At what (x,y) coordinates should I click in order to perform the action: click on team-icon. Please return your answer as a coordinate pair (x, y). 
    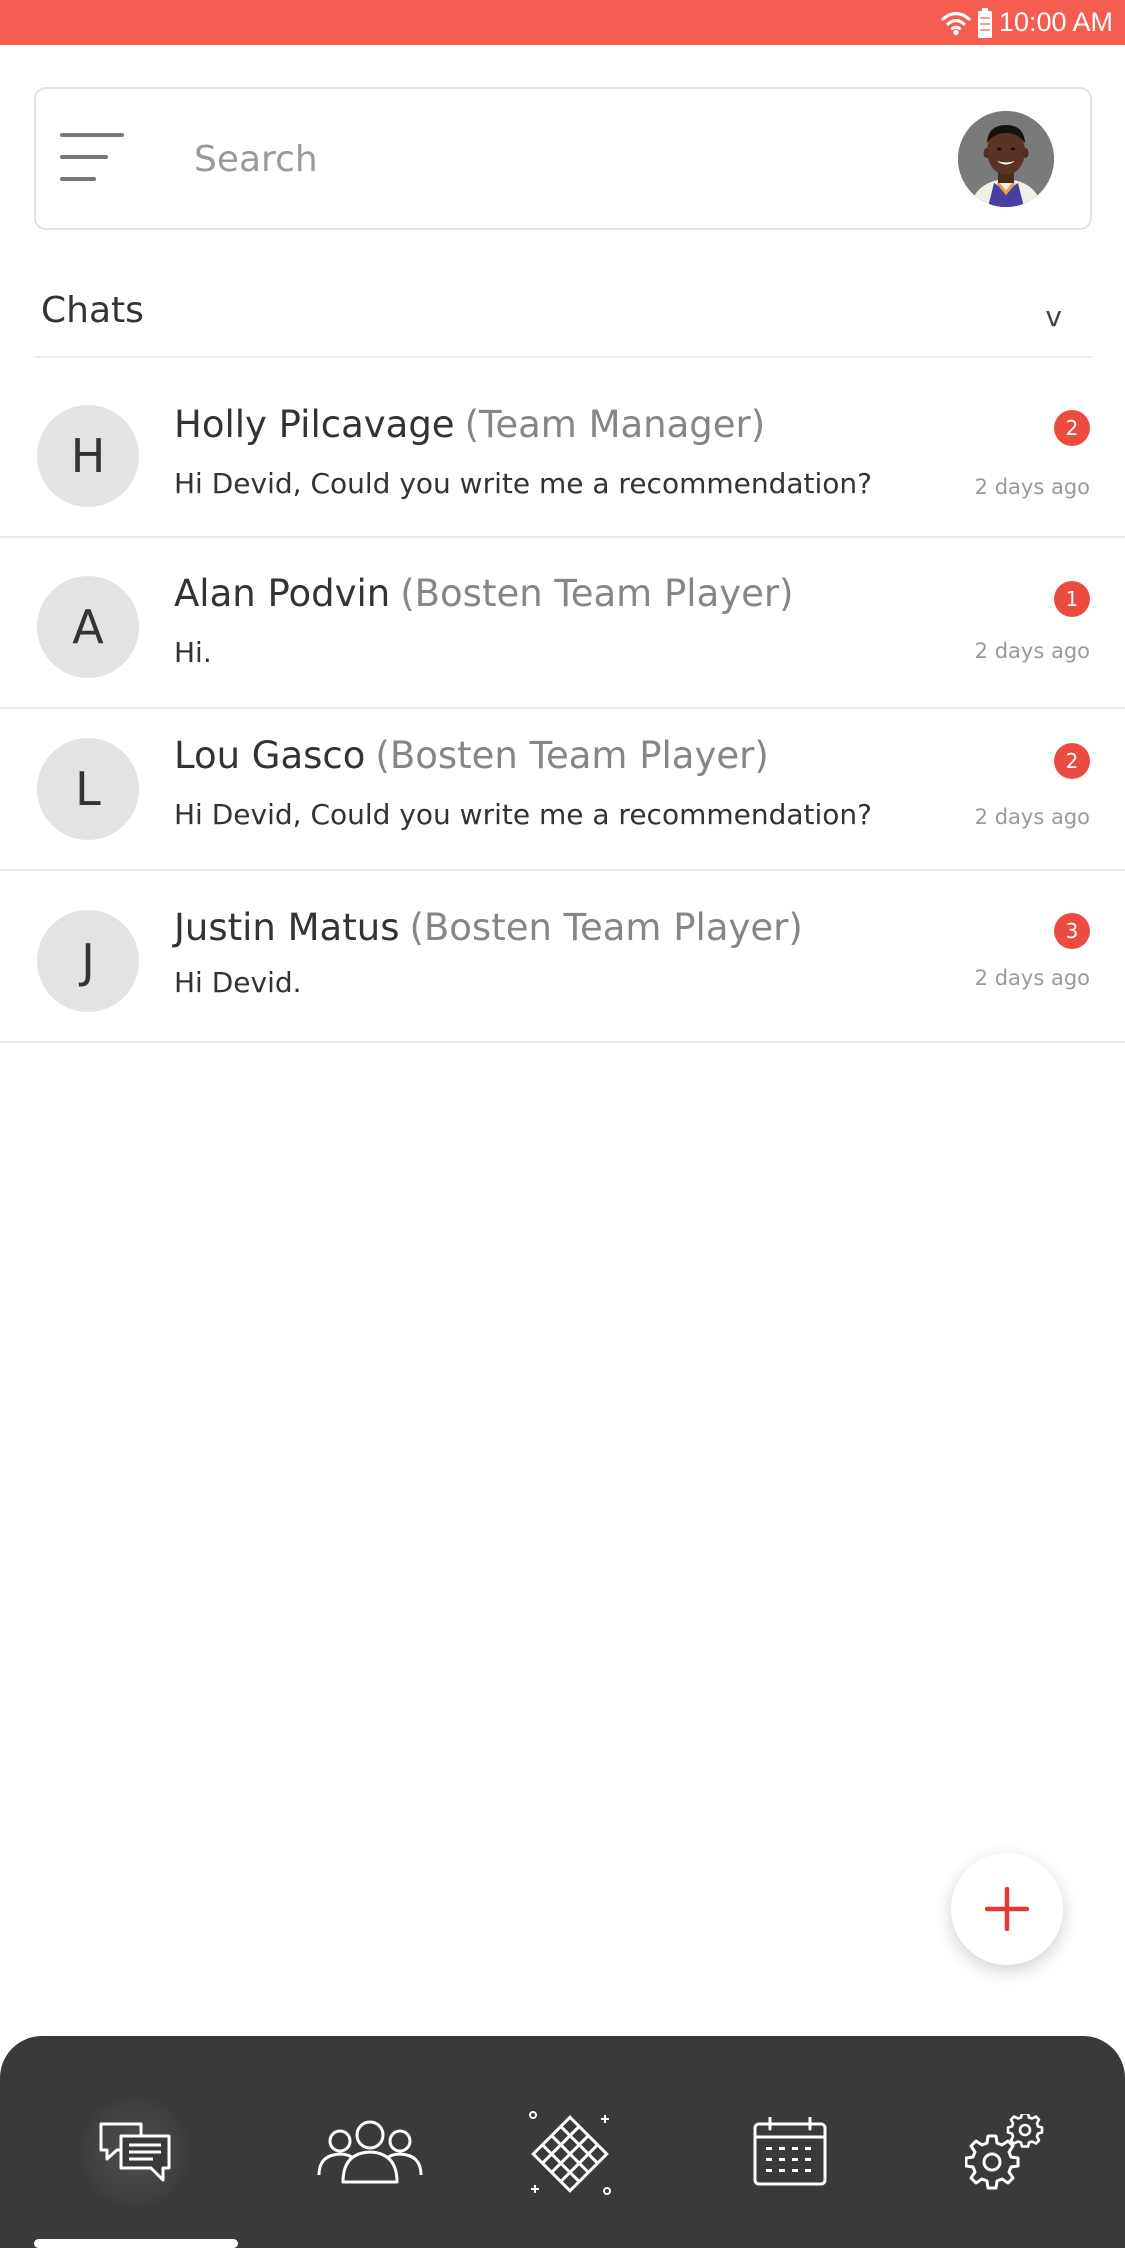
    Looking at the image, I should click on (370, 2152).